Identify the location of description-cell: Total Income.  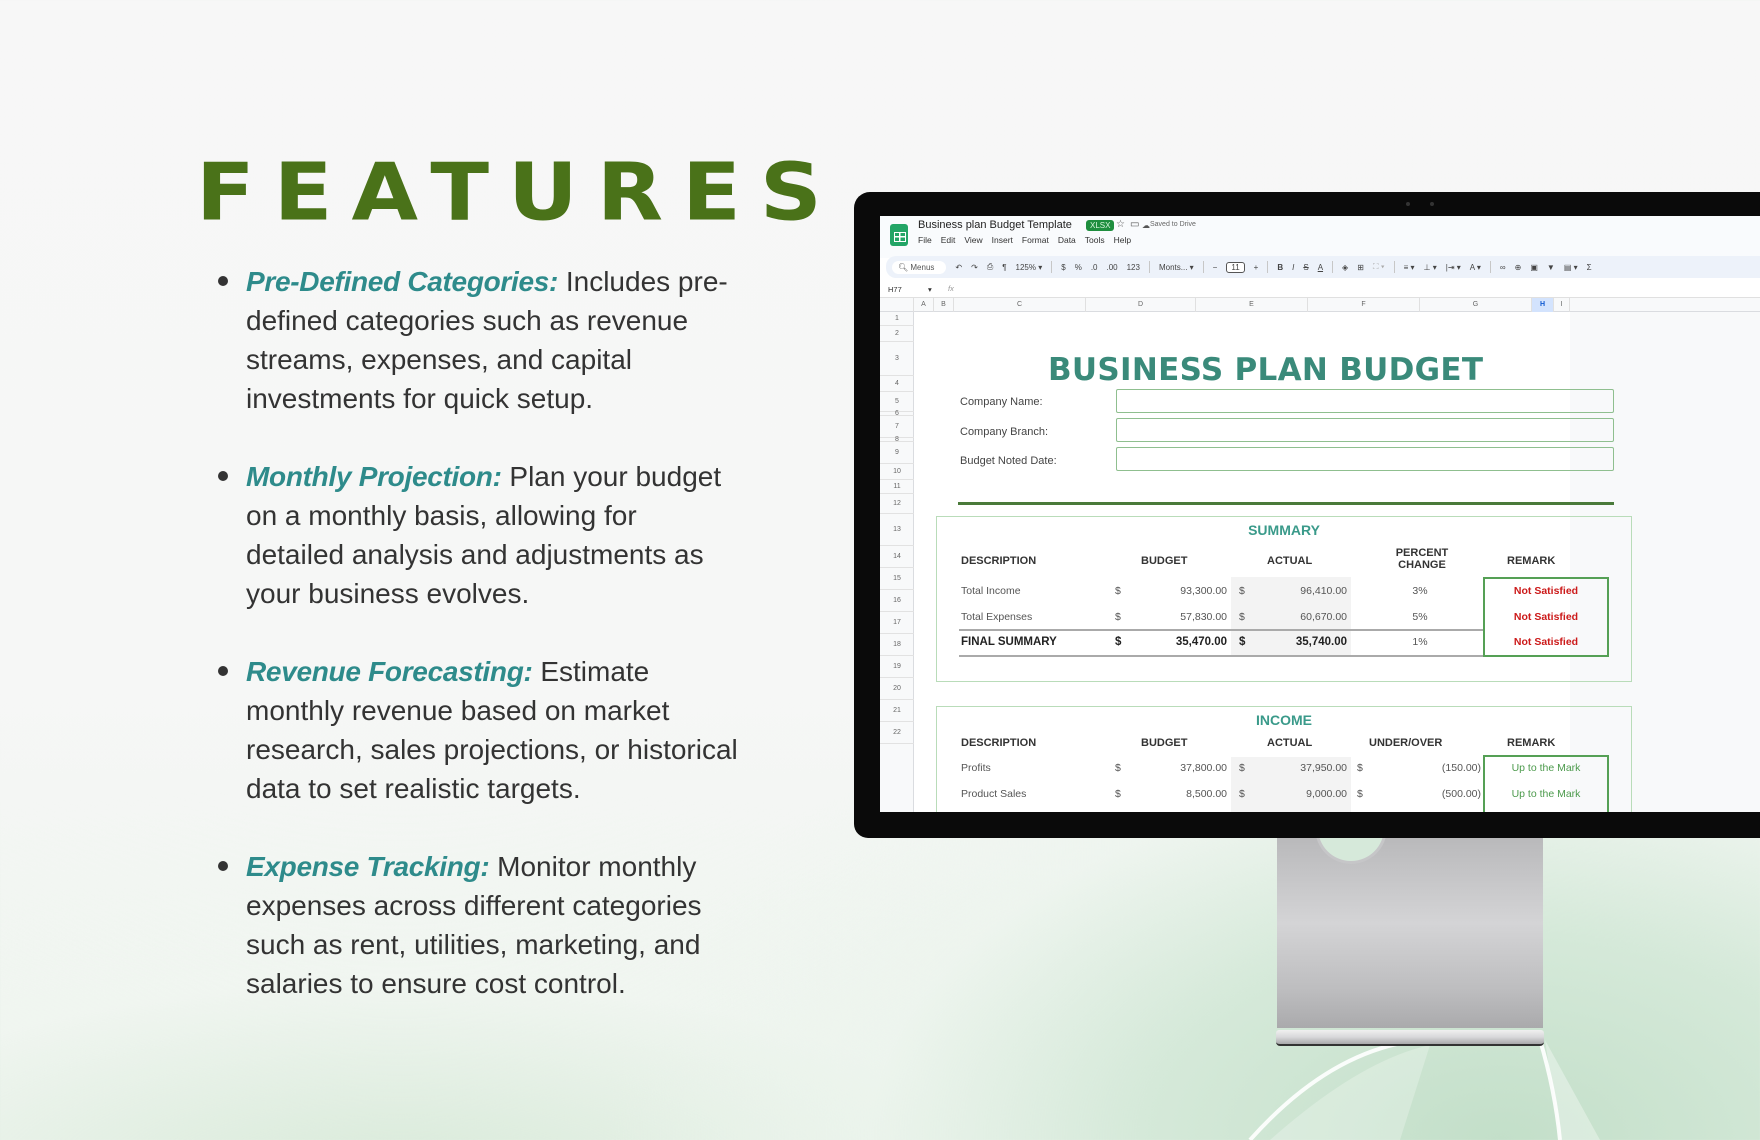
(991, 591).